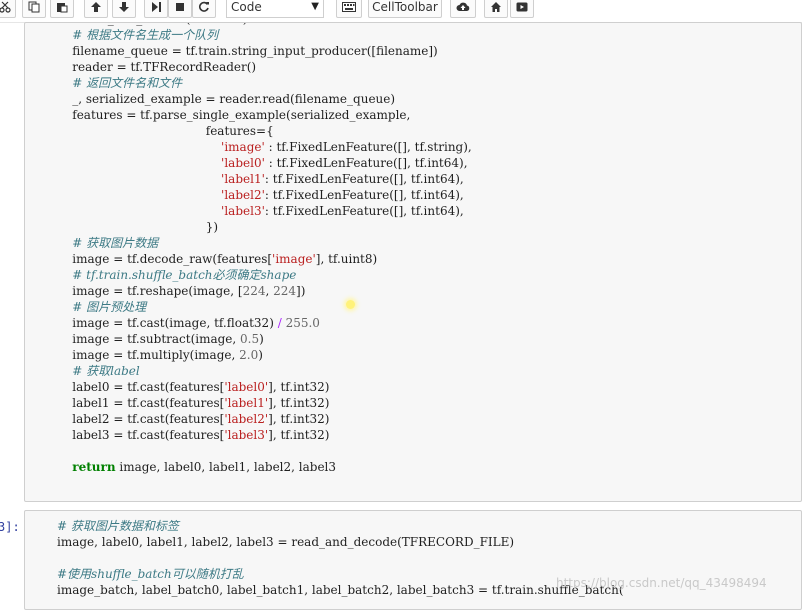 The width and height of the screenshot is (802, 610). What do you see at coordinates (250, 339) in the screenshot?
I see `code-number: 0.5` at bounding box center [250, 339].